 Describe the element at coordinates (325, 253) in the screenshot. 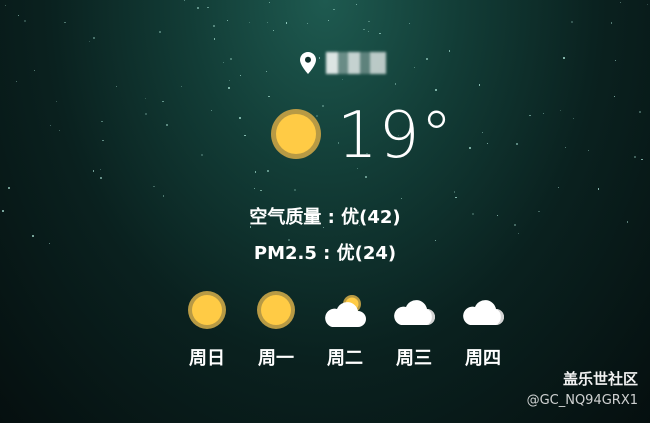

I see `pm25-index: PM2.5 : 优(24)` at that location.